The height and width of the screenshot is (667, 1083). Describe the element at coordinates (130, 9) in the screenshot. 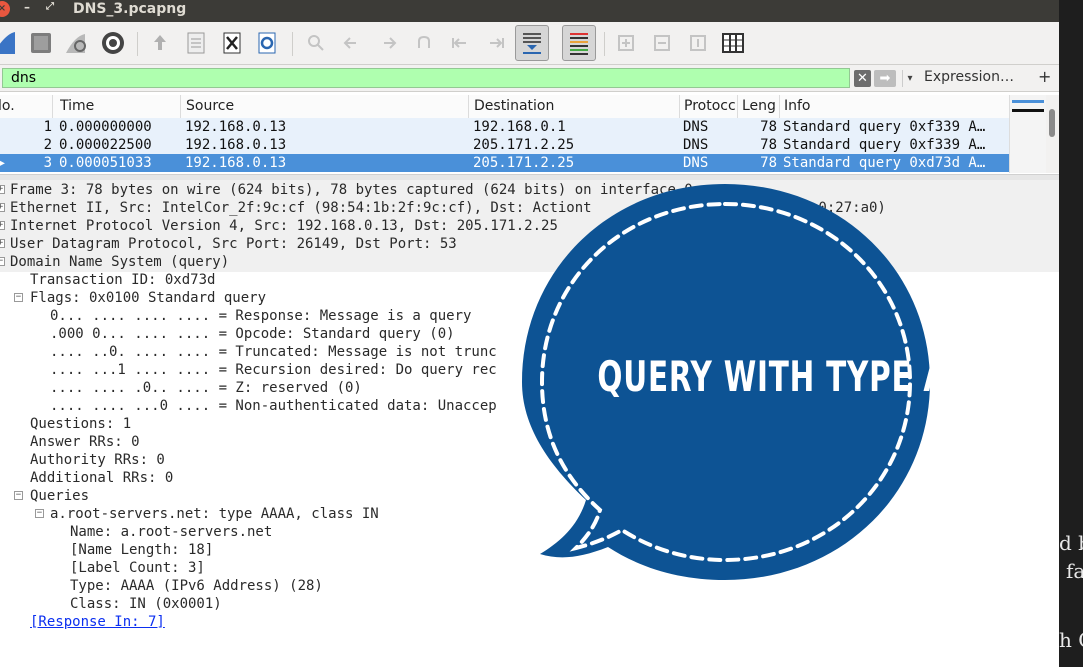

I see `window-title: DNS_3.pcapng` at that location.